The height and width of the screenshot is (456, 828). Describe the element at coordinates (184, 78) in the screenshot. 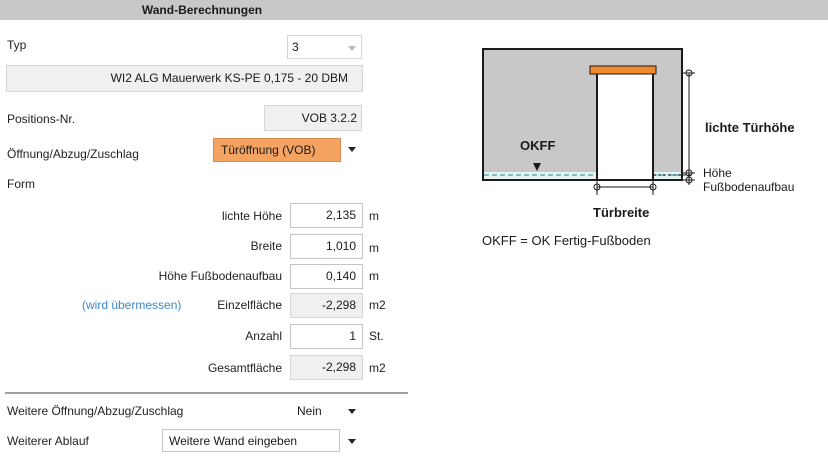

I see `description-field: WI2 ALG Mauerwerk KS-PE 0,175 - 20 DBM` at that location.